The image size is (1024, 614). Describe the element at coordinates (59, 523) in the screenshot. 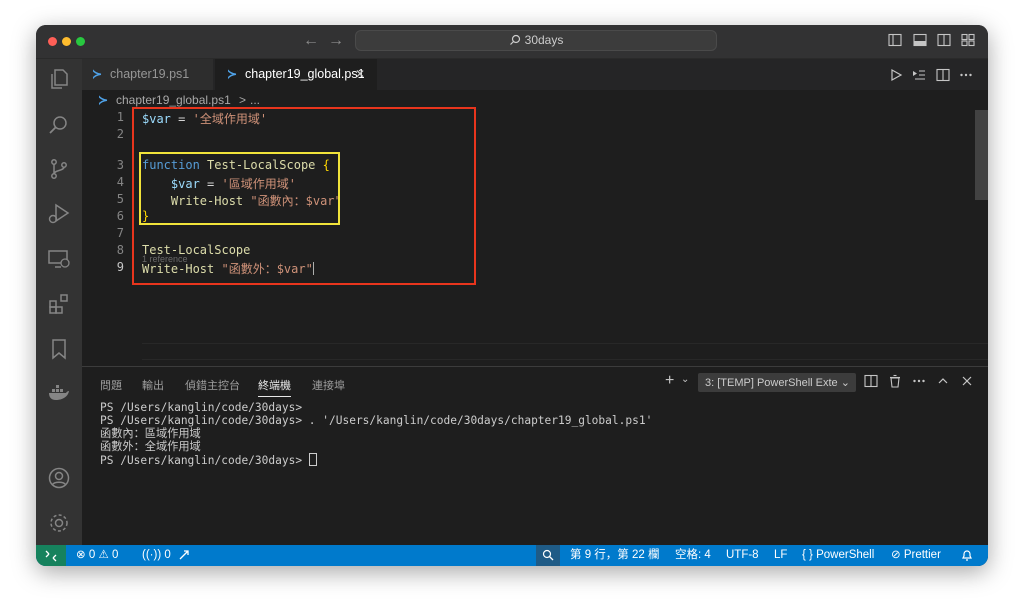

I see `manage-gear-icon` at that location.